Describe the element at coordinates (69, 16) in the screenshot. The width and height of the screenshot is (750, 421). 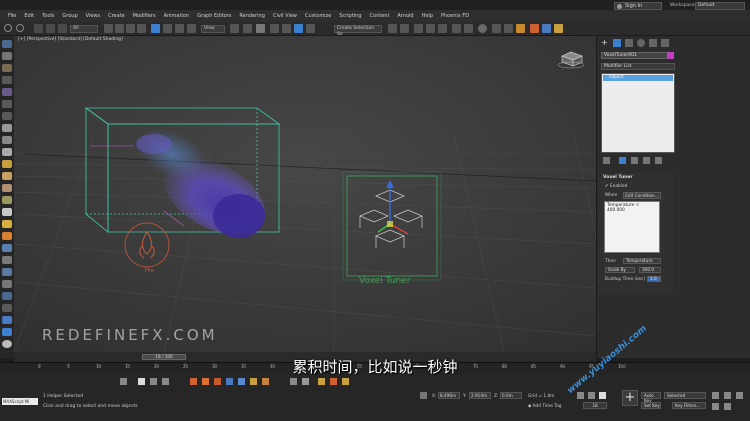
I see `menu-item: Group` at that location.